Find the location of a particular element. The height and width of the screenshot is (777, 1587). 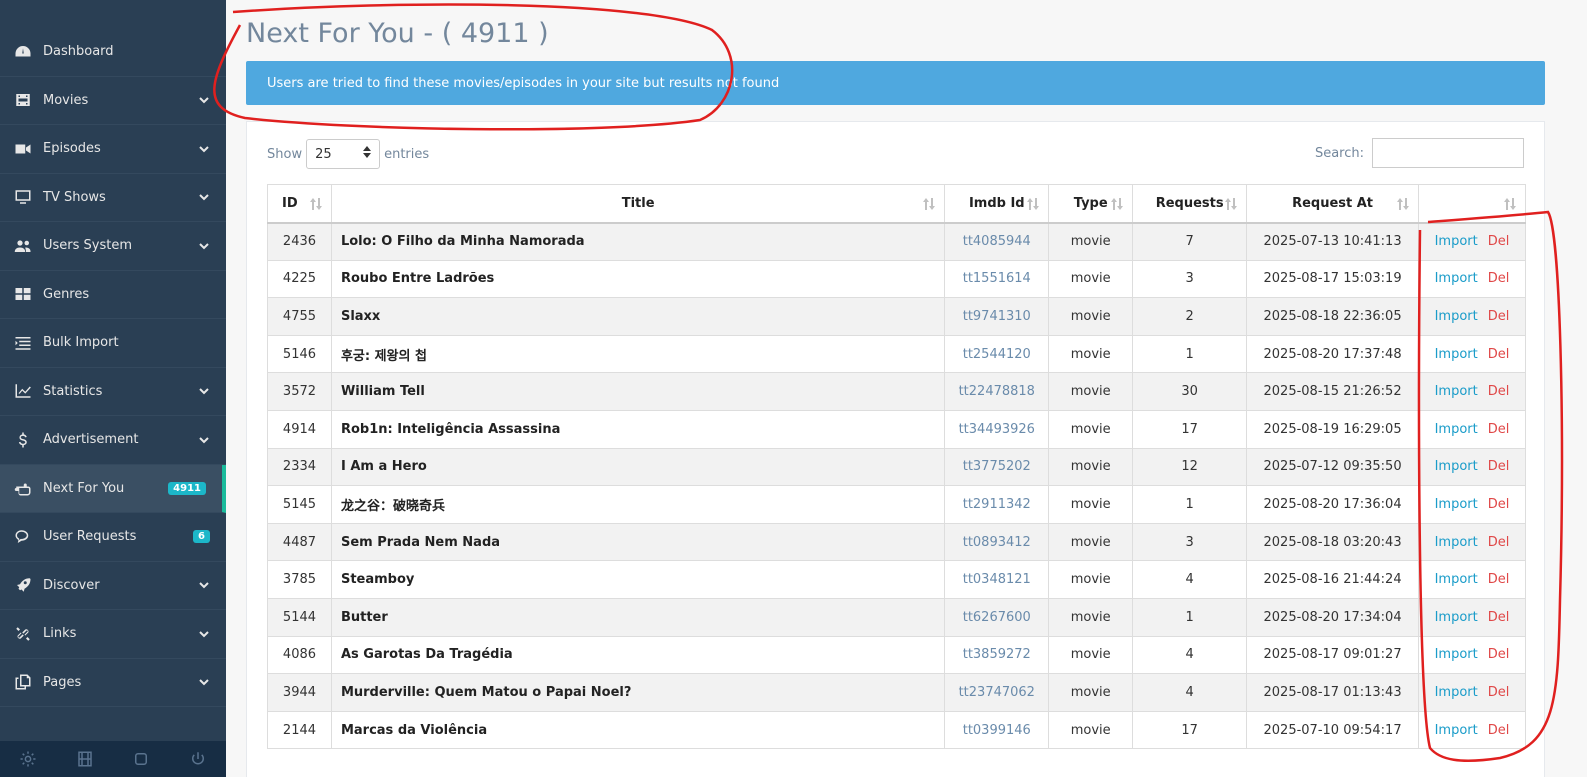

sidebar-item-bulk-import: Bulk Import is located at coordinates (113, 343).